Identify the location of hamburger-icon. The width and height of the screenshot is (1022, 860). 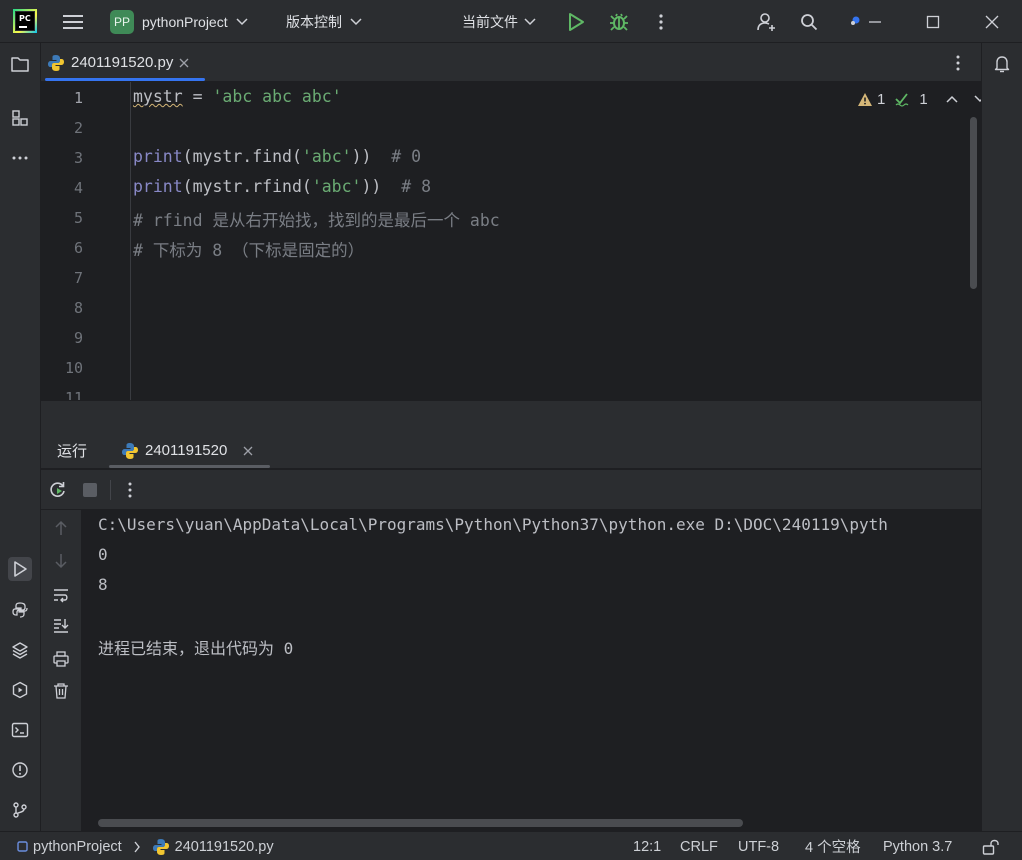
(73, 21).